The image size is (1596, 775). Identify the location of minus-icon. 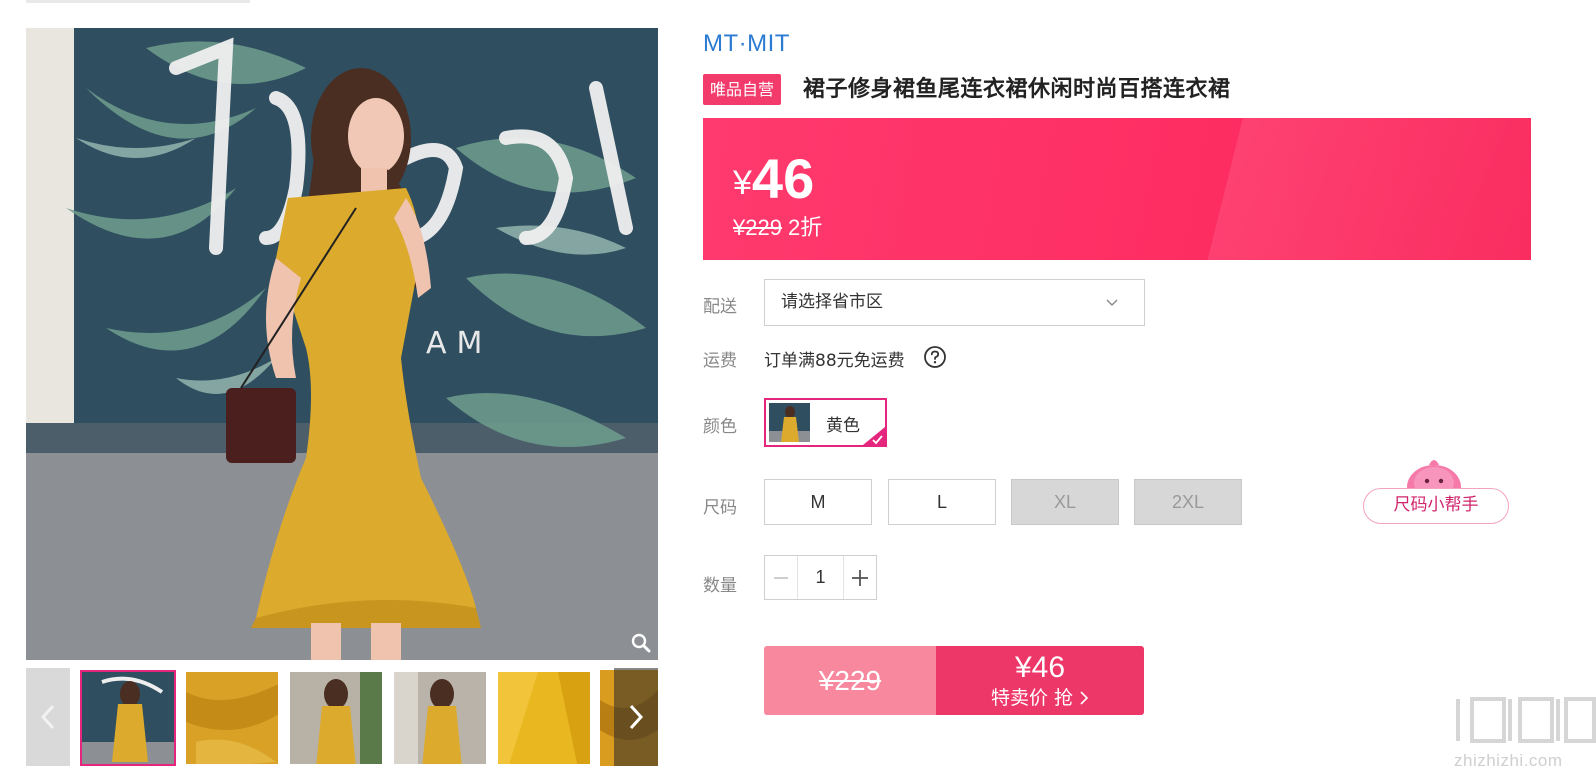
(781, 577).